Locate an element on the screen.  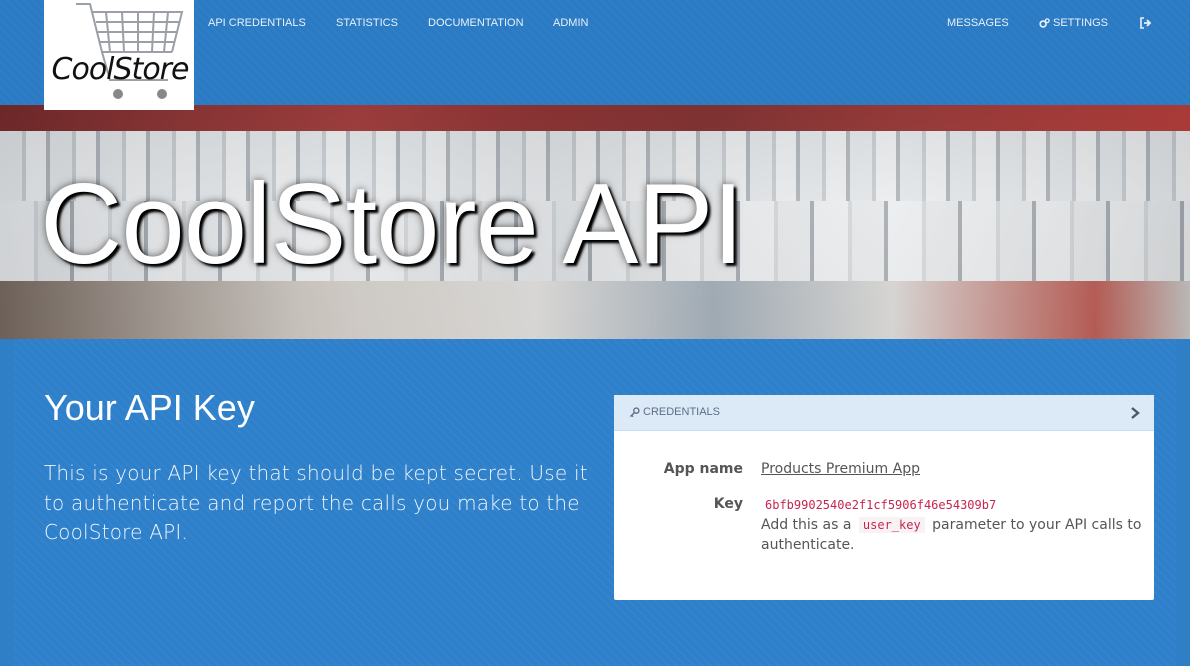
nav-messages: MESSAGES is located at coordinates (978, 23).